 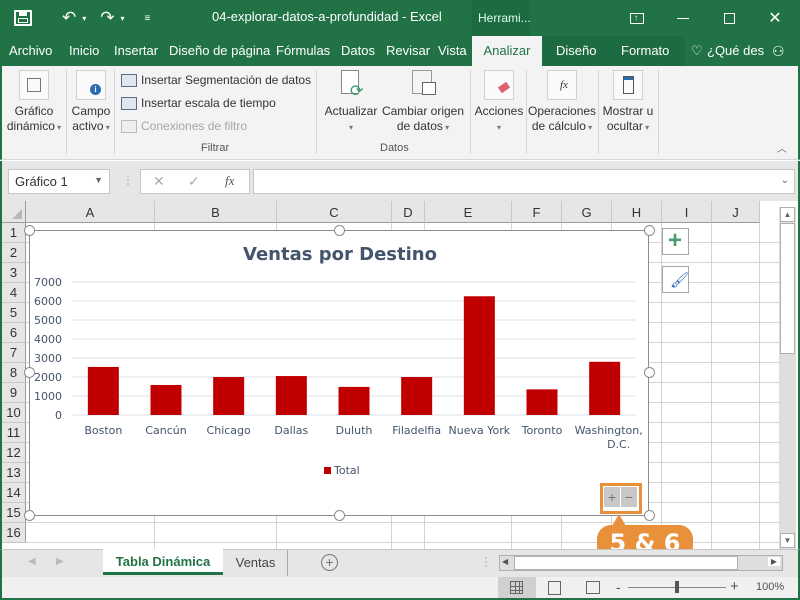 What do you see at coordinates (159, 181) in the screenshot?
I see `cancel-icon: ✕` at bounding box center [159, 181].